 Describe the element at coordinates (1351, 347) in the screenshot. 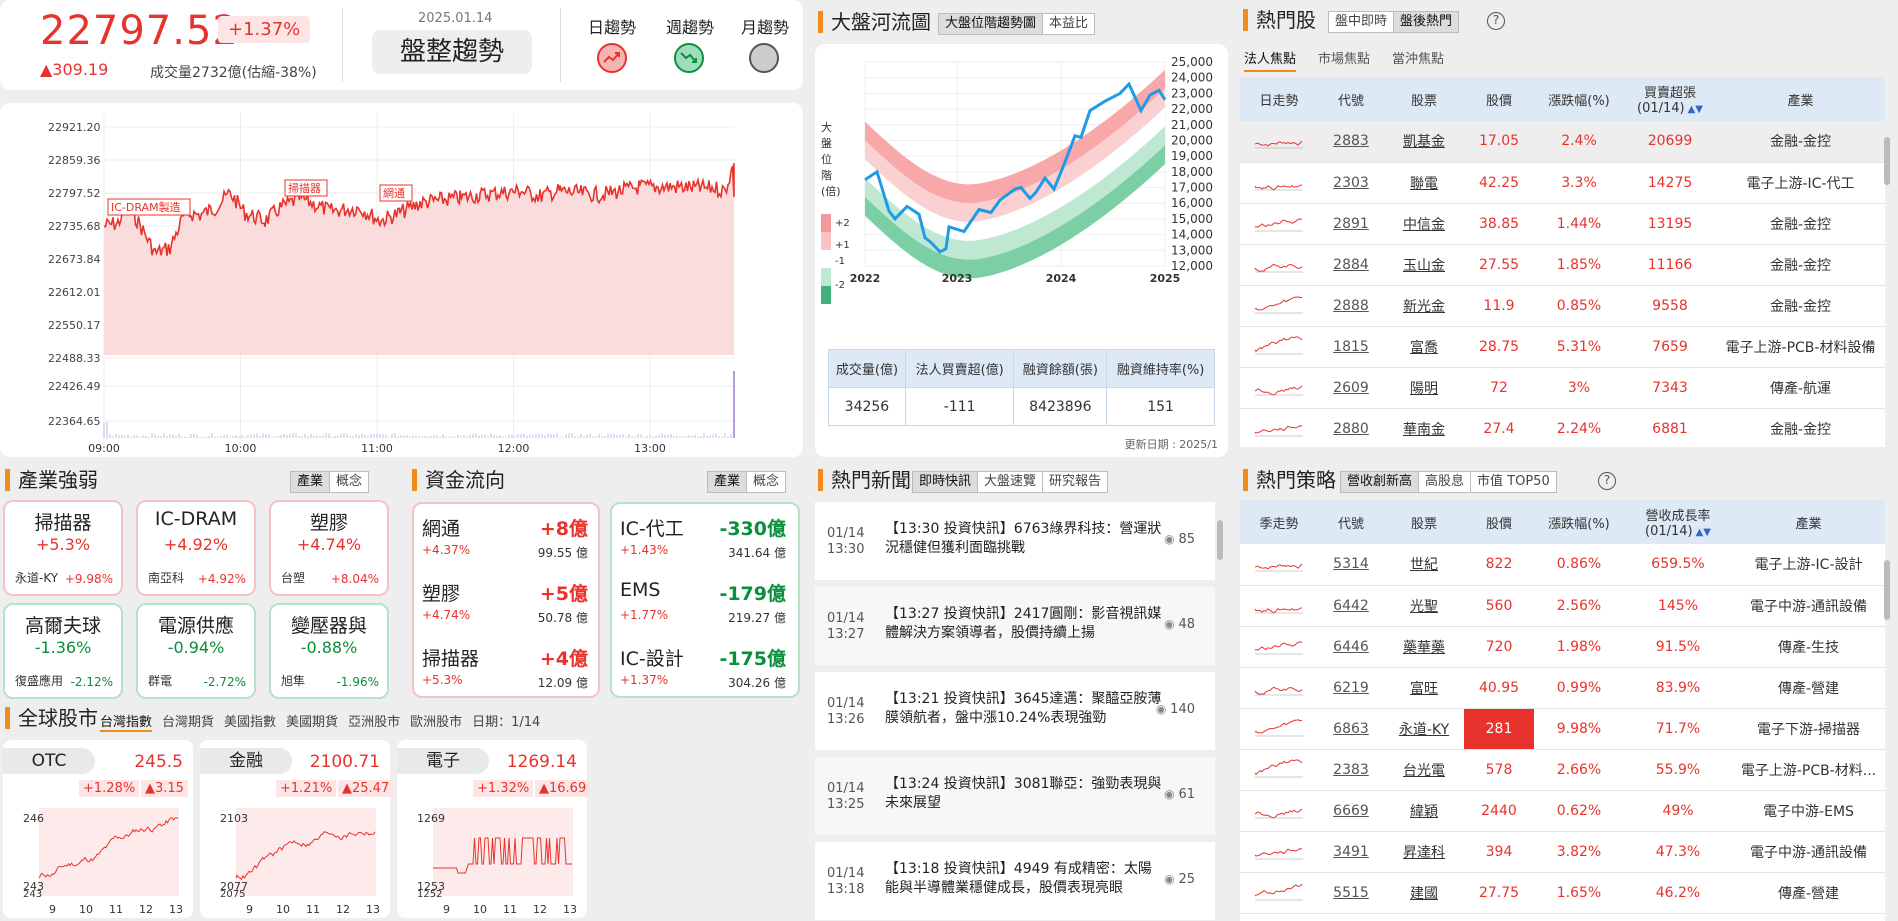

I see `stock-code: 1815` at that location.